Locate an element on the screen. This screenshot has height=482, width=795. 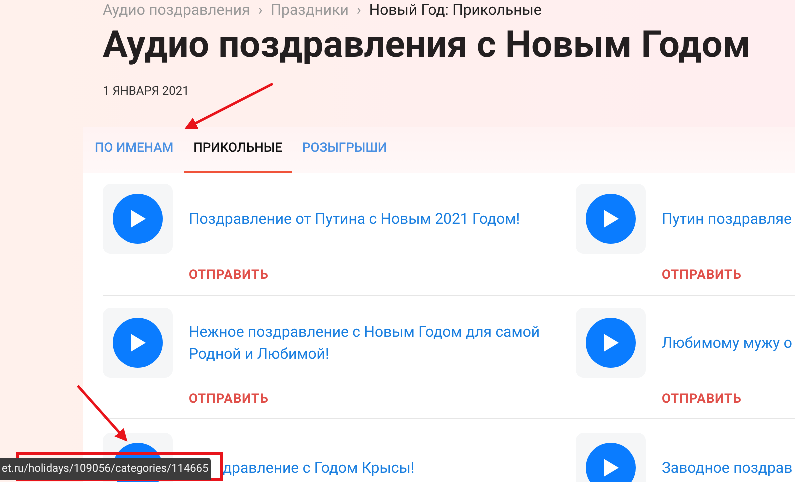
publish-date: 1 ЯНВАРЯ 2021 is located at coordinates (146, 91).